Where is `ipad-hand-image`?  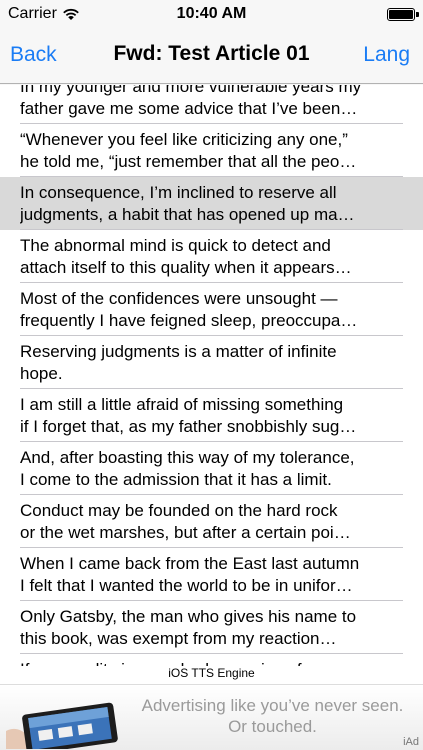
ipad-hand-image is located at coordinates (62, 725).